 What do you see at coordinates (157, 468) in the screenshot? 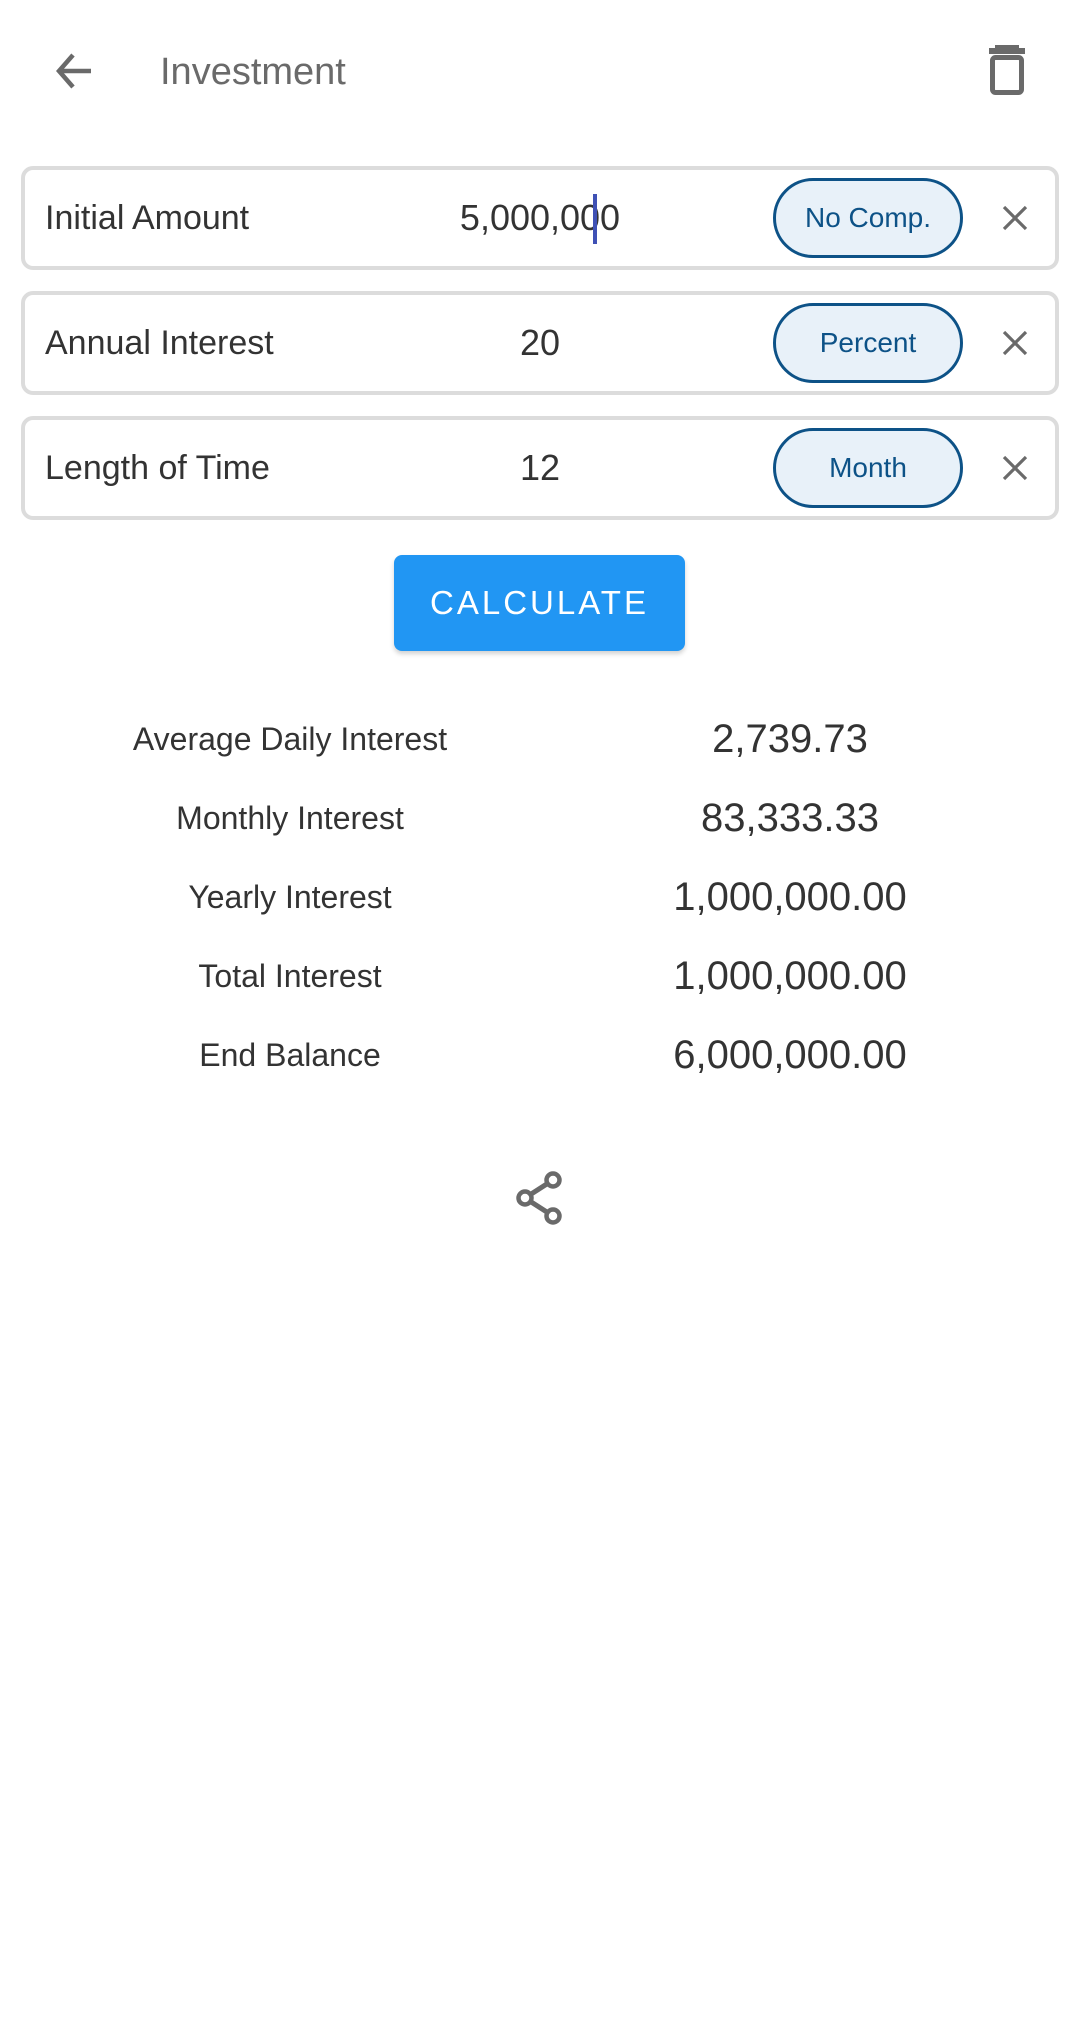
I see `field-label: Length of Time` at bounding box center [157, 468].